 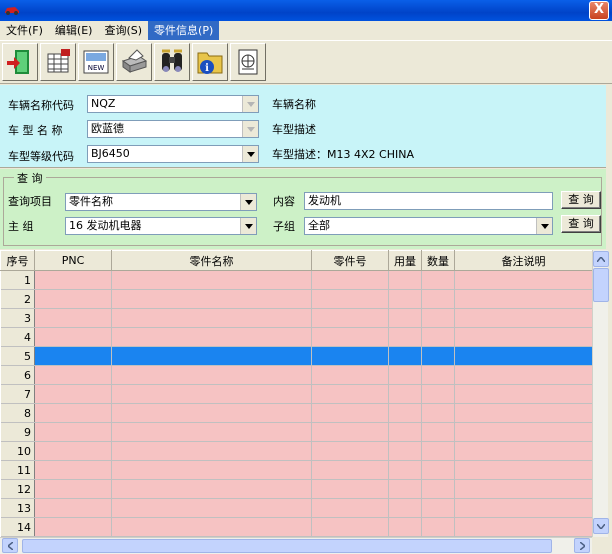 I want to click on menu-file: 文件(F), so click(x=24, y=30).